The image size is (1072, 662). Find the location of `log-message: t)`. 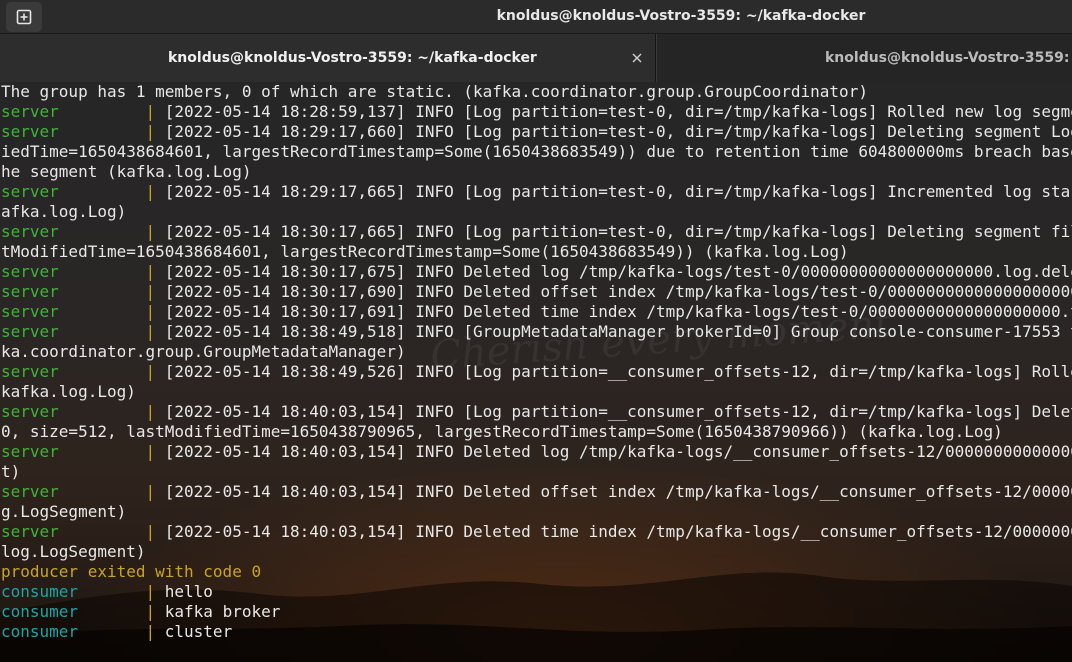

log-message: t) is located at coordinates (11, 471).